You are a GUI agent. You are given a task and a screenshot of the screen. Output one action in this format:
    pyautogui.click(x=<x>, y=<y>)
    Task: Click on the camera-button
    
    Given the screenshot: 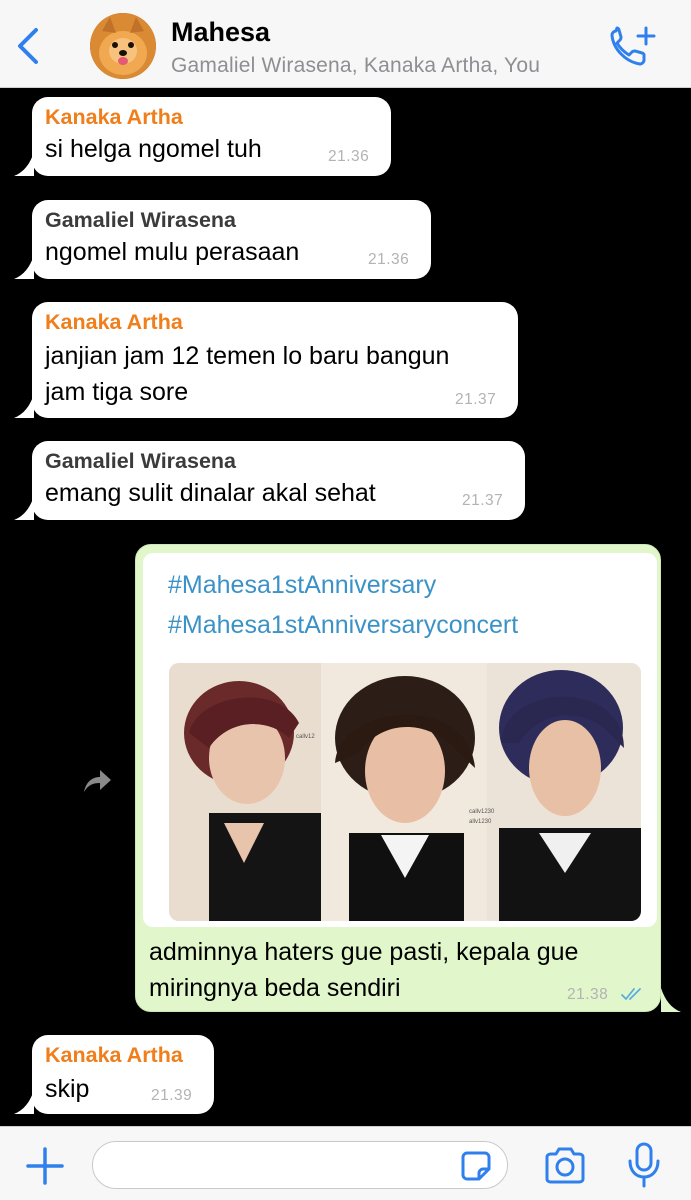 What is the action you would take?
    pyautogui.click(x=565, y=1166)
    